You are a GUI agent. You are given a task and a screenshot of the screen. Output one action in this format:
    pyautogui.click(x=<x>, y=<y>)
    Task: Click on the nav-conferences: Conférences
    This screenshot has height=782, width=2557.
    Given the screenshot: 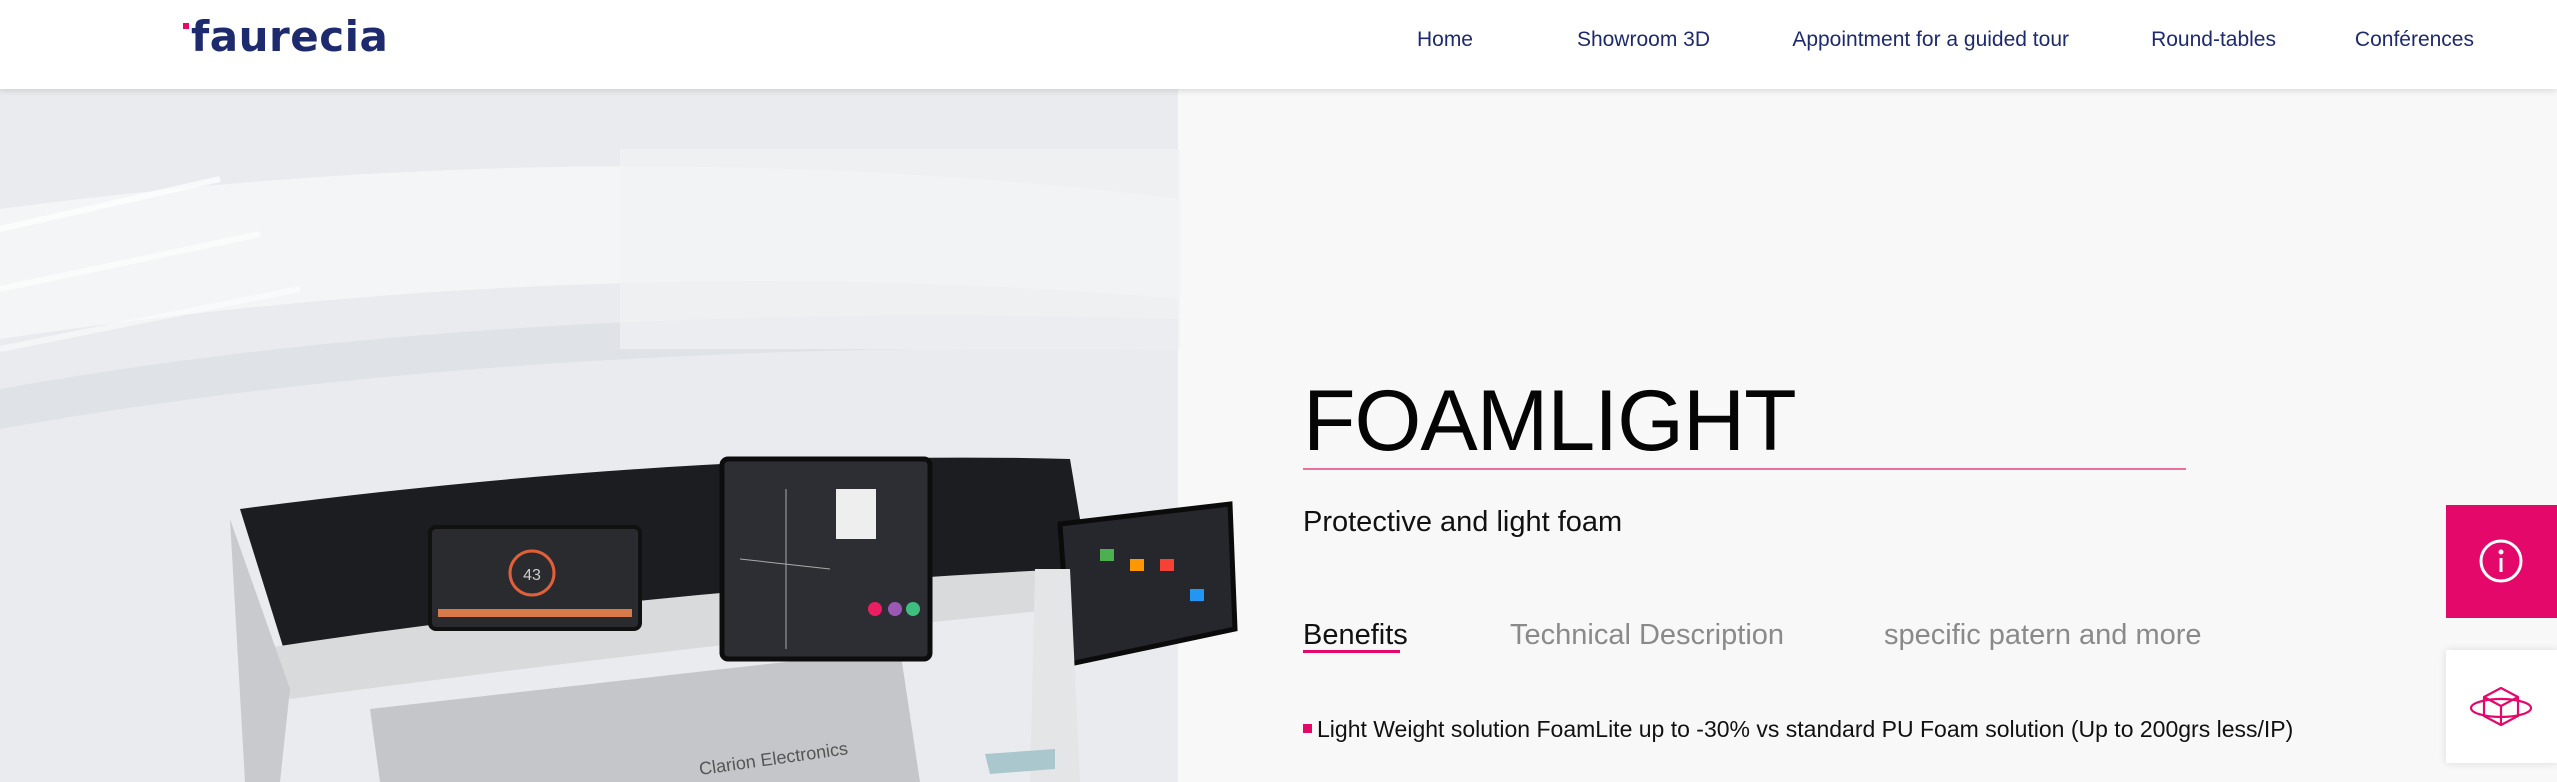 What is the action you would take?
    pyautogui.click(x=2414, y=40)
    